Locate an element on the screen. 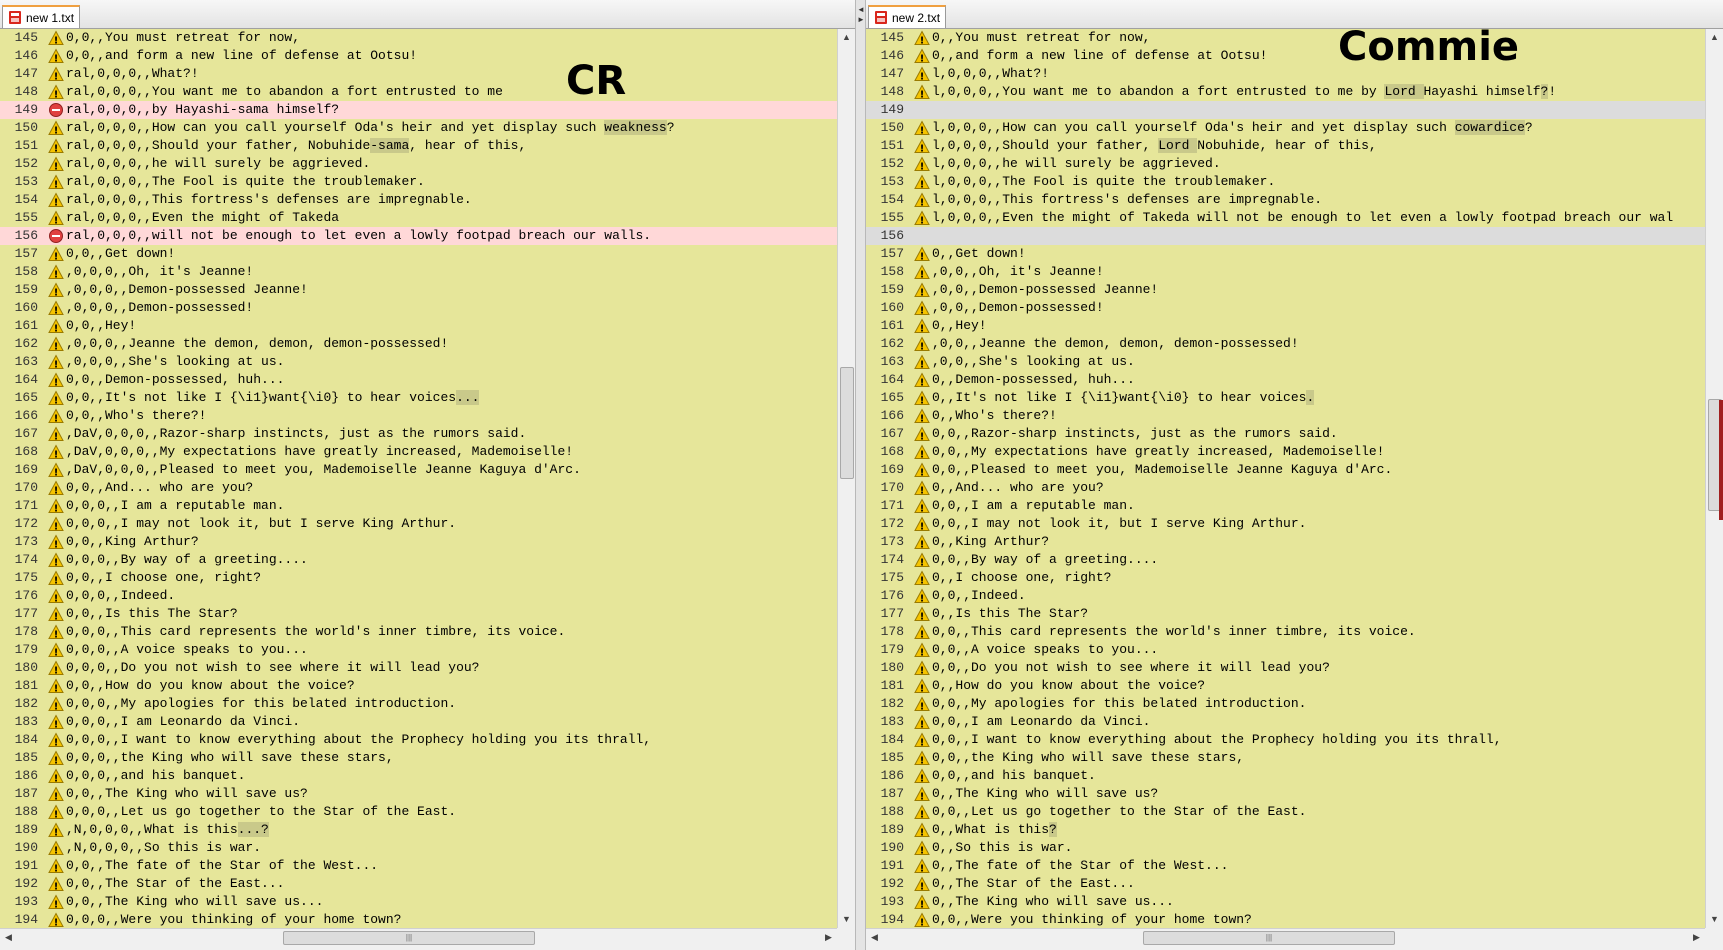 Image resolution: width=1723 pixels, height=950 pixels. code-line: 189! 0,,What is this? is located at coordinates (1285, 830).